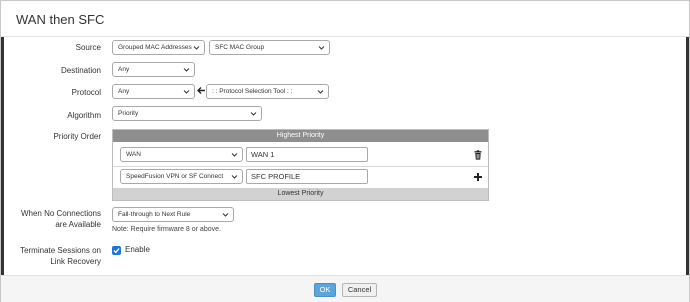 The width and height of the screenshot is (690, 302). What do you see at coordinates (51, 219) in the screenshot?
I see `no-connections-label: When No Connections are Available` at bounding box center [51, 219].